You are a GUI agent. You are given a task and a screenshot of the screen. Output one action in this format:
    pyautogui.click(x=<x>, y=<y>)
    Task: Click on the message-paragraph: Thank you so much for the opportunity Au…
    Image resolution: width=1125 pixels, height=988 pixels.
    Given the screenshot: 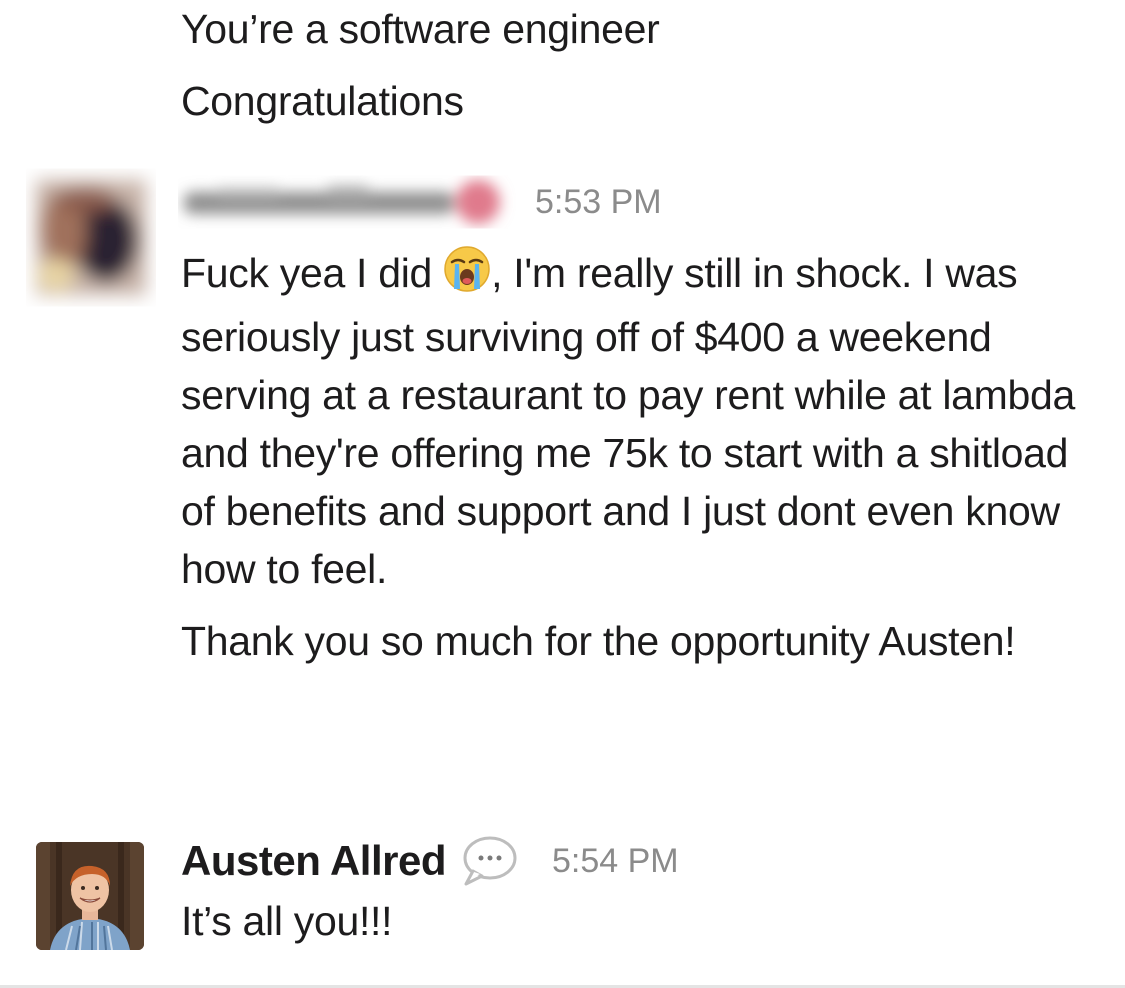 What is the action you would take?
    pyautogui.click(x=598, y=641)
    